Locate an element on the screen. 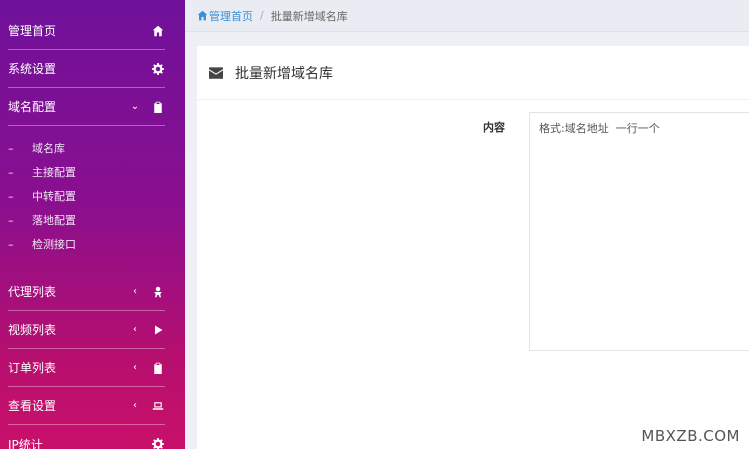 This screenshot has height=449, width=749. card-title: 批量新增域名库 is located at coordinates (284, 73).